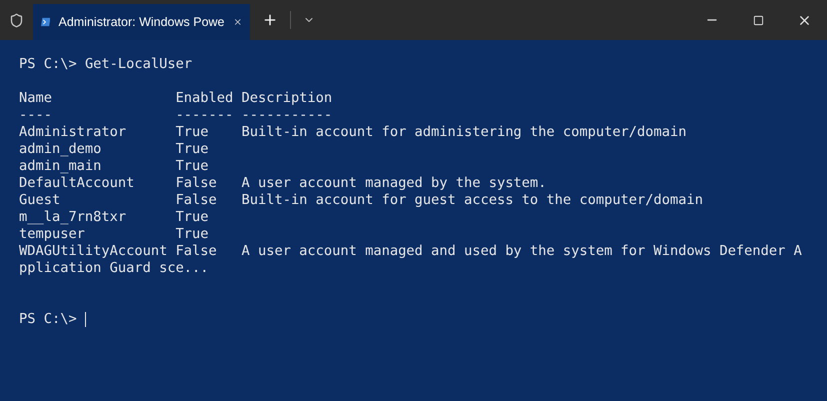  I want to click on output-line: admin_main True, so click(114, 166).